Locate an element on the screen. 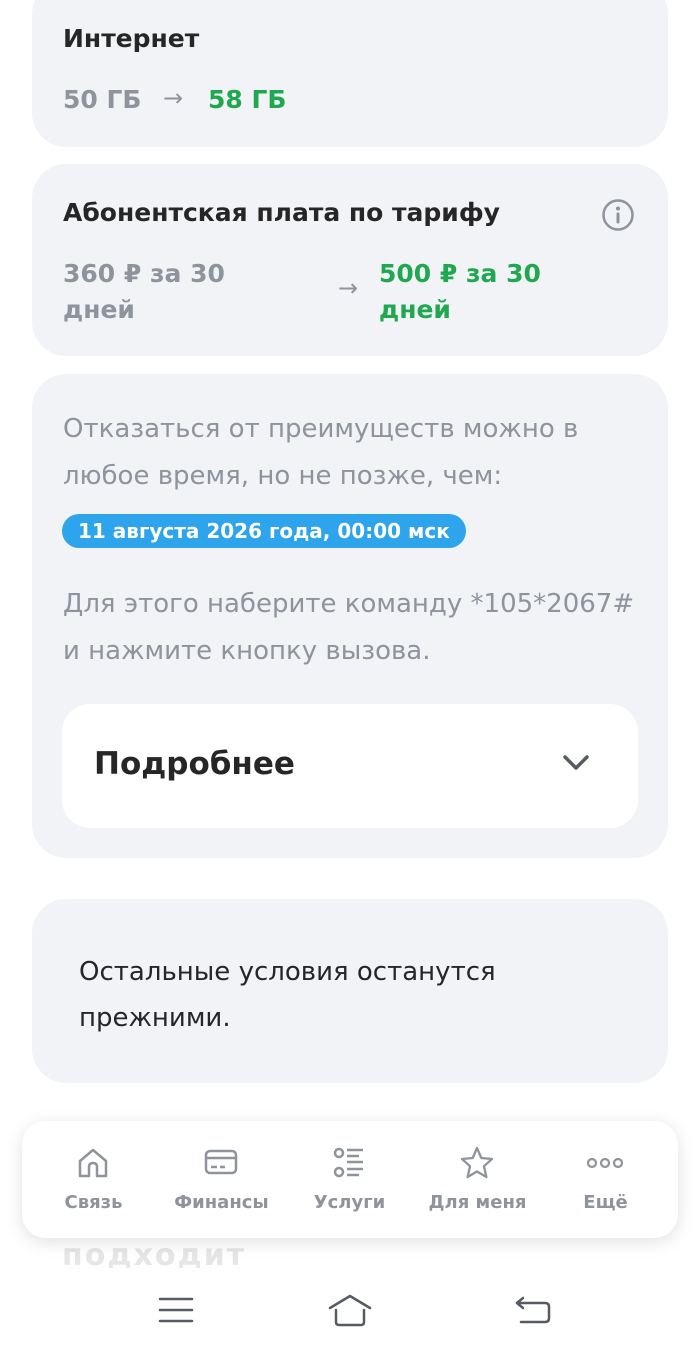  other-conditions-card: Остальные условия останутся прежними. is located at coordinates (350, 991).